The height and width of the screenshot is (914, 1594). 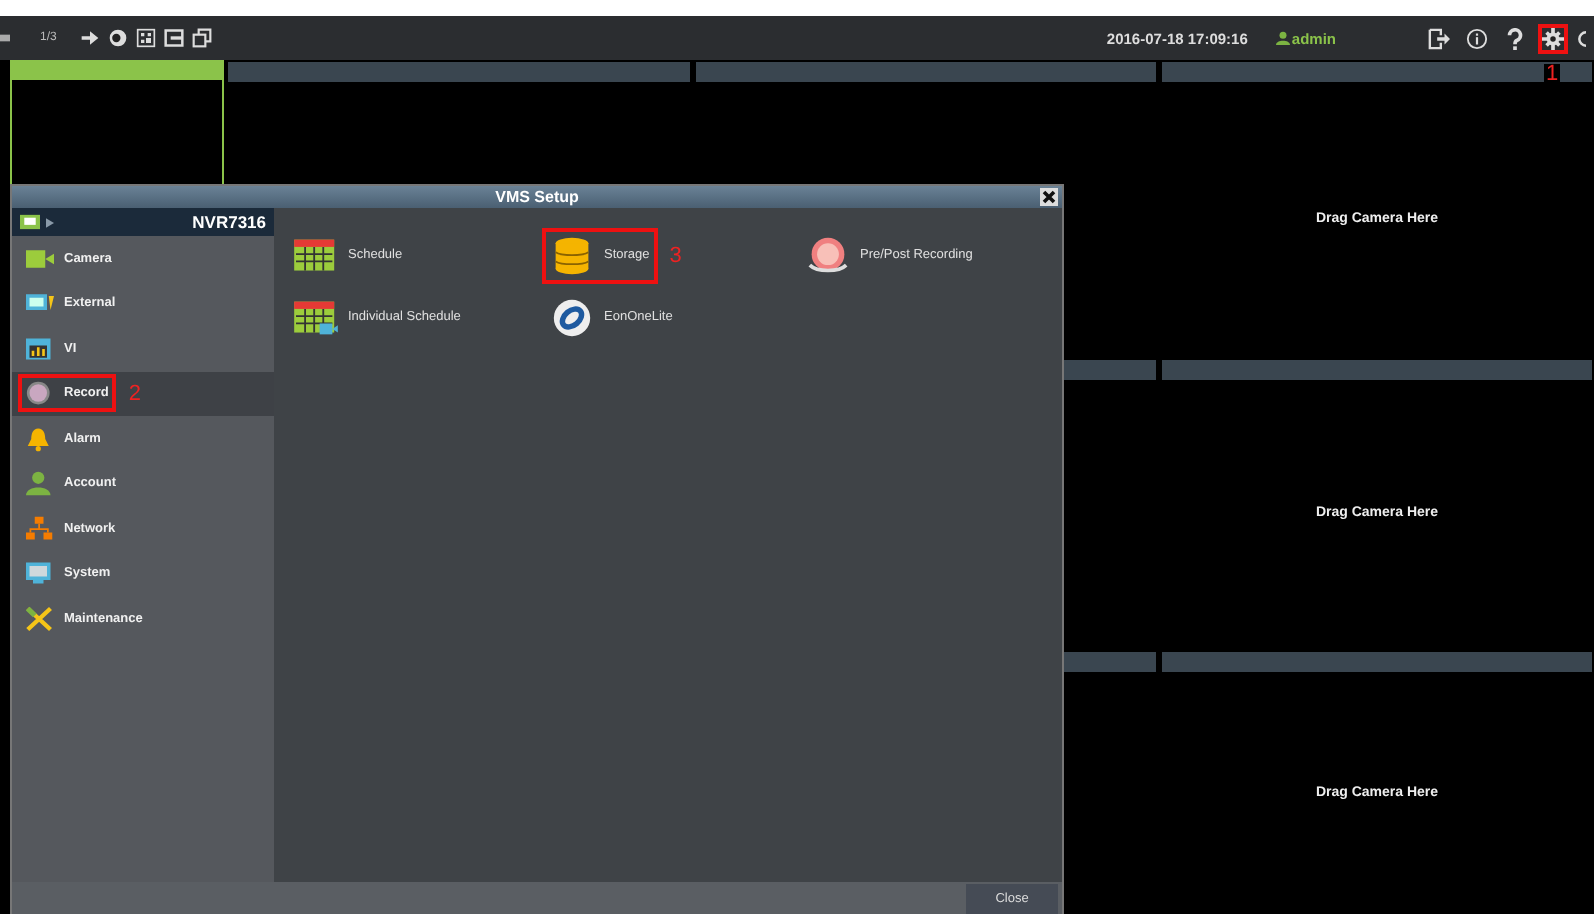 What do you see at coordinates (135, 393) in the screenshot?
I see `annotation-number: 2` at bounding box center [135, 393].